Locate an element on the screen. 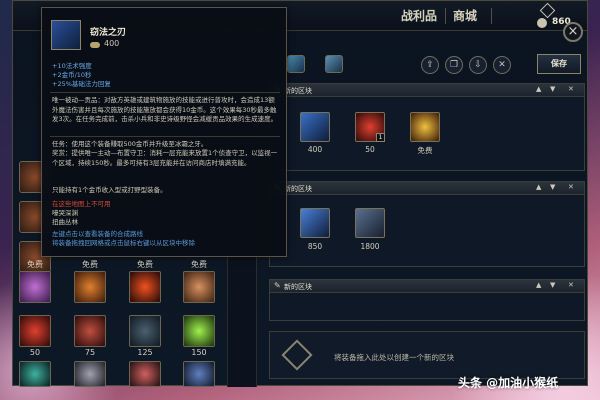  item-price: 1800 is located at coordinates (370, 246).